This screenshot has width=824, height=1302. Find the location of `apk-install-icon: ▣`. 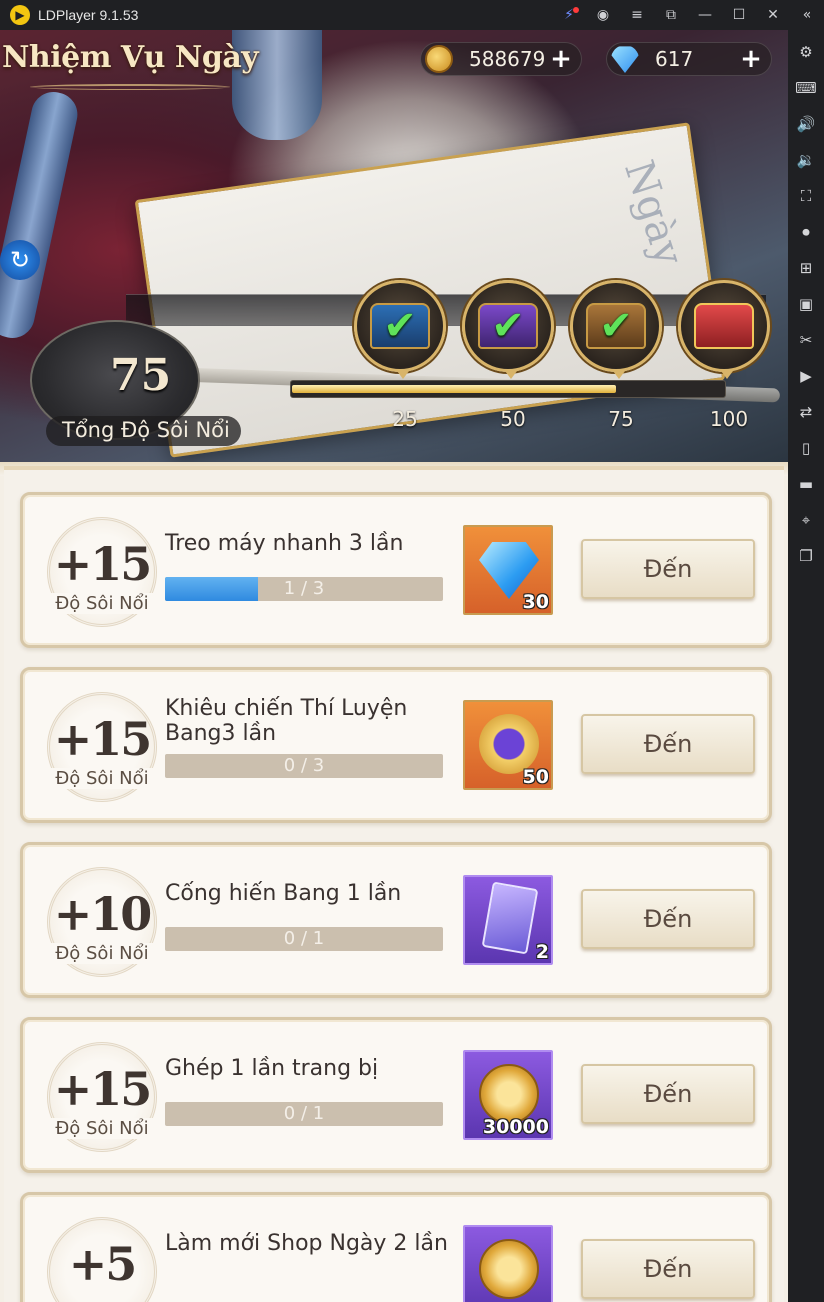

apk-install-icon: ▣ is located at coordinates (806, 304).